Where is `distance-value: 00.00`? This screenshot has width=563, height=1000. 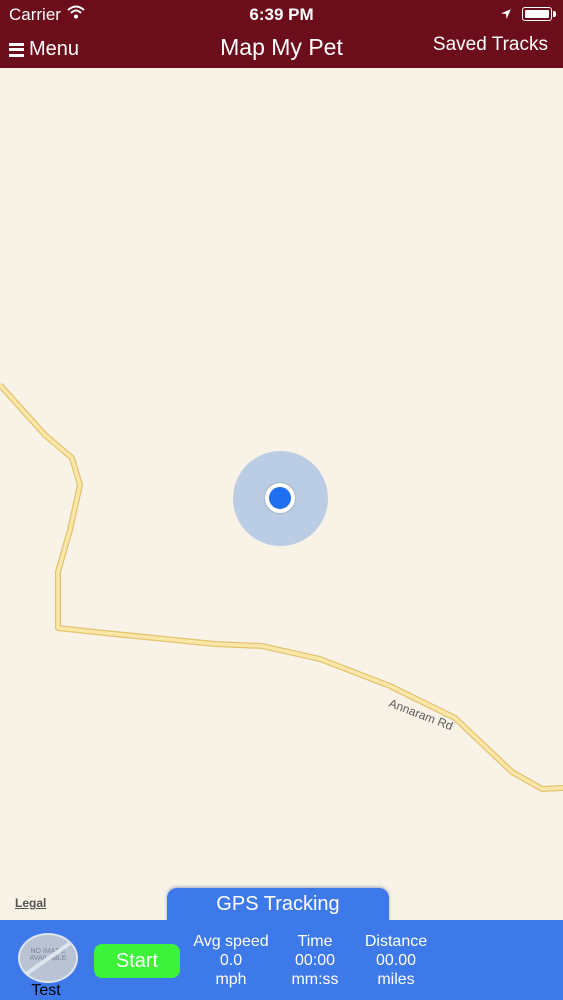 distance-value: 00.00 is located at coordinates (396, 960).